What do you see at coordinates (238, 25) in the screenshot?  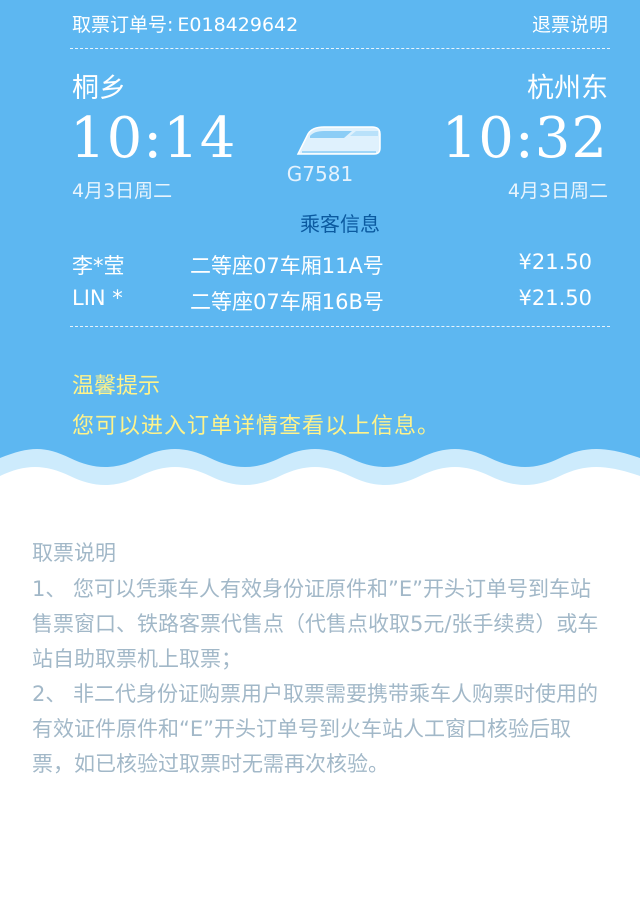 I see `order-number-value: E018429642` at bounding box center [238, 25].